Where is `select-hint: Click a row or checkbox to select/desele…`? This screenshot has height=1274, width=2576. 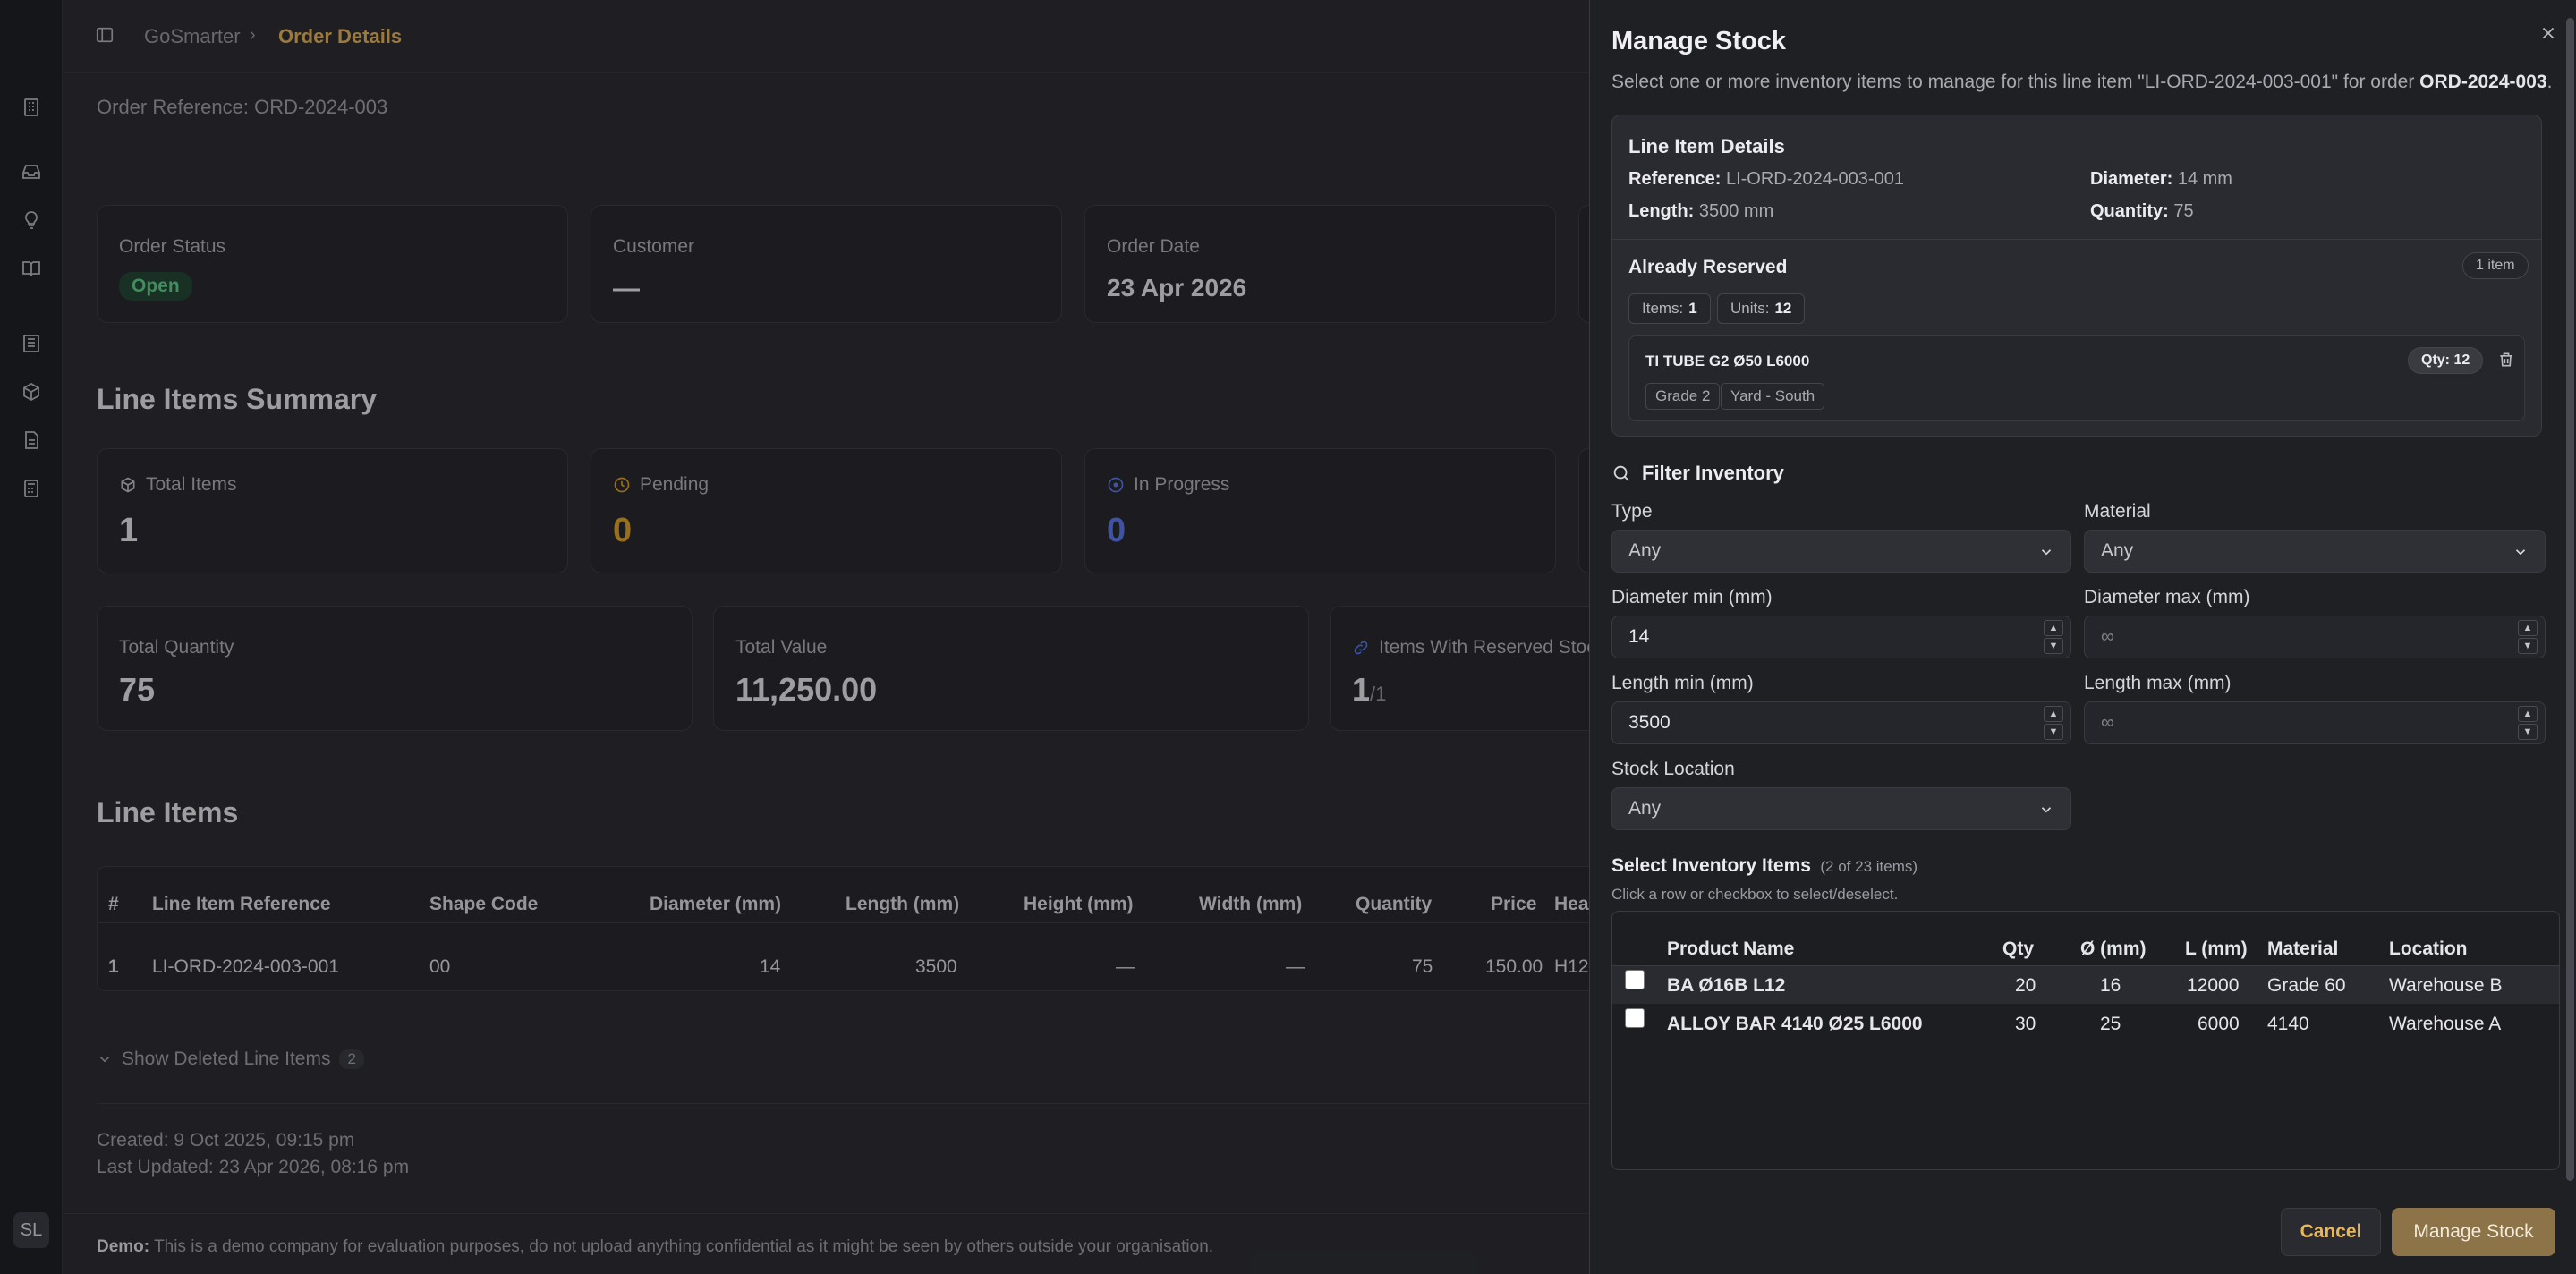
select-hint: Click a row or checkbox to select/desele… is located at coordinates (1755, 894).